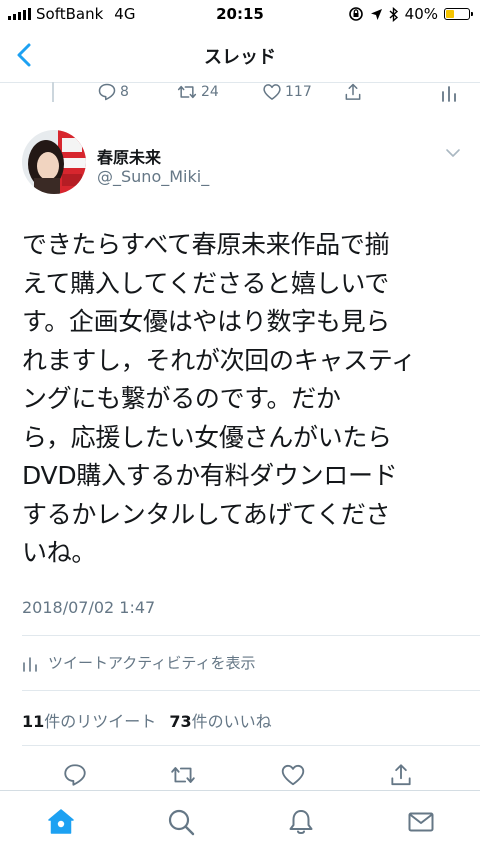 The image size is (480, 854). Describe the element at coordinates (33, 721) in the screenshot. I see `retweet-count: 11` at that location.